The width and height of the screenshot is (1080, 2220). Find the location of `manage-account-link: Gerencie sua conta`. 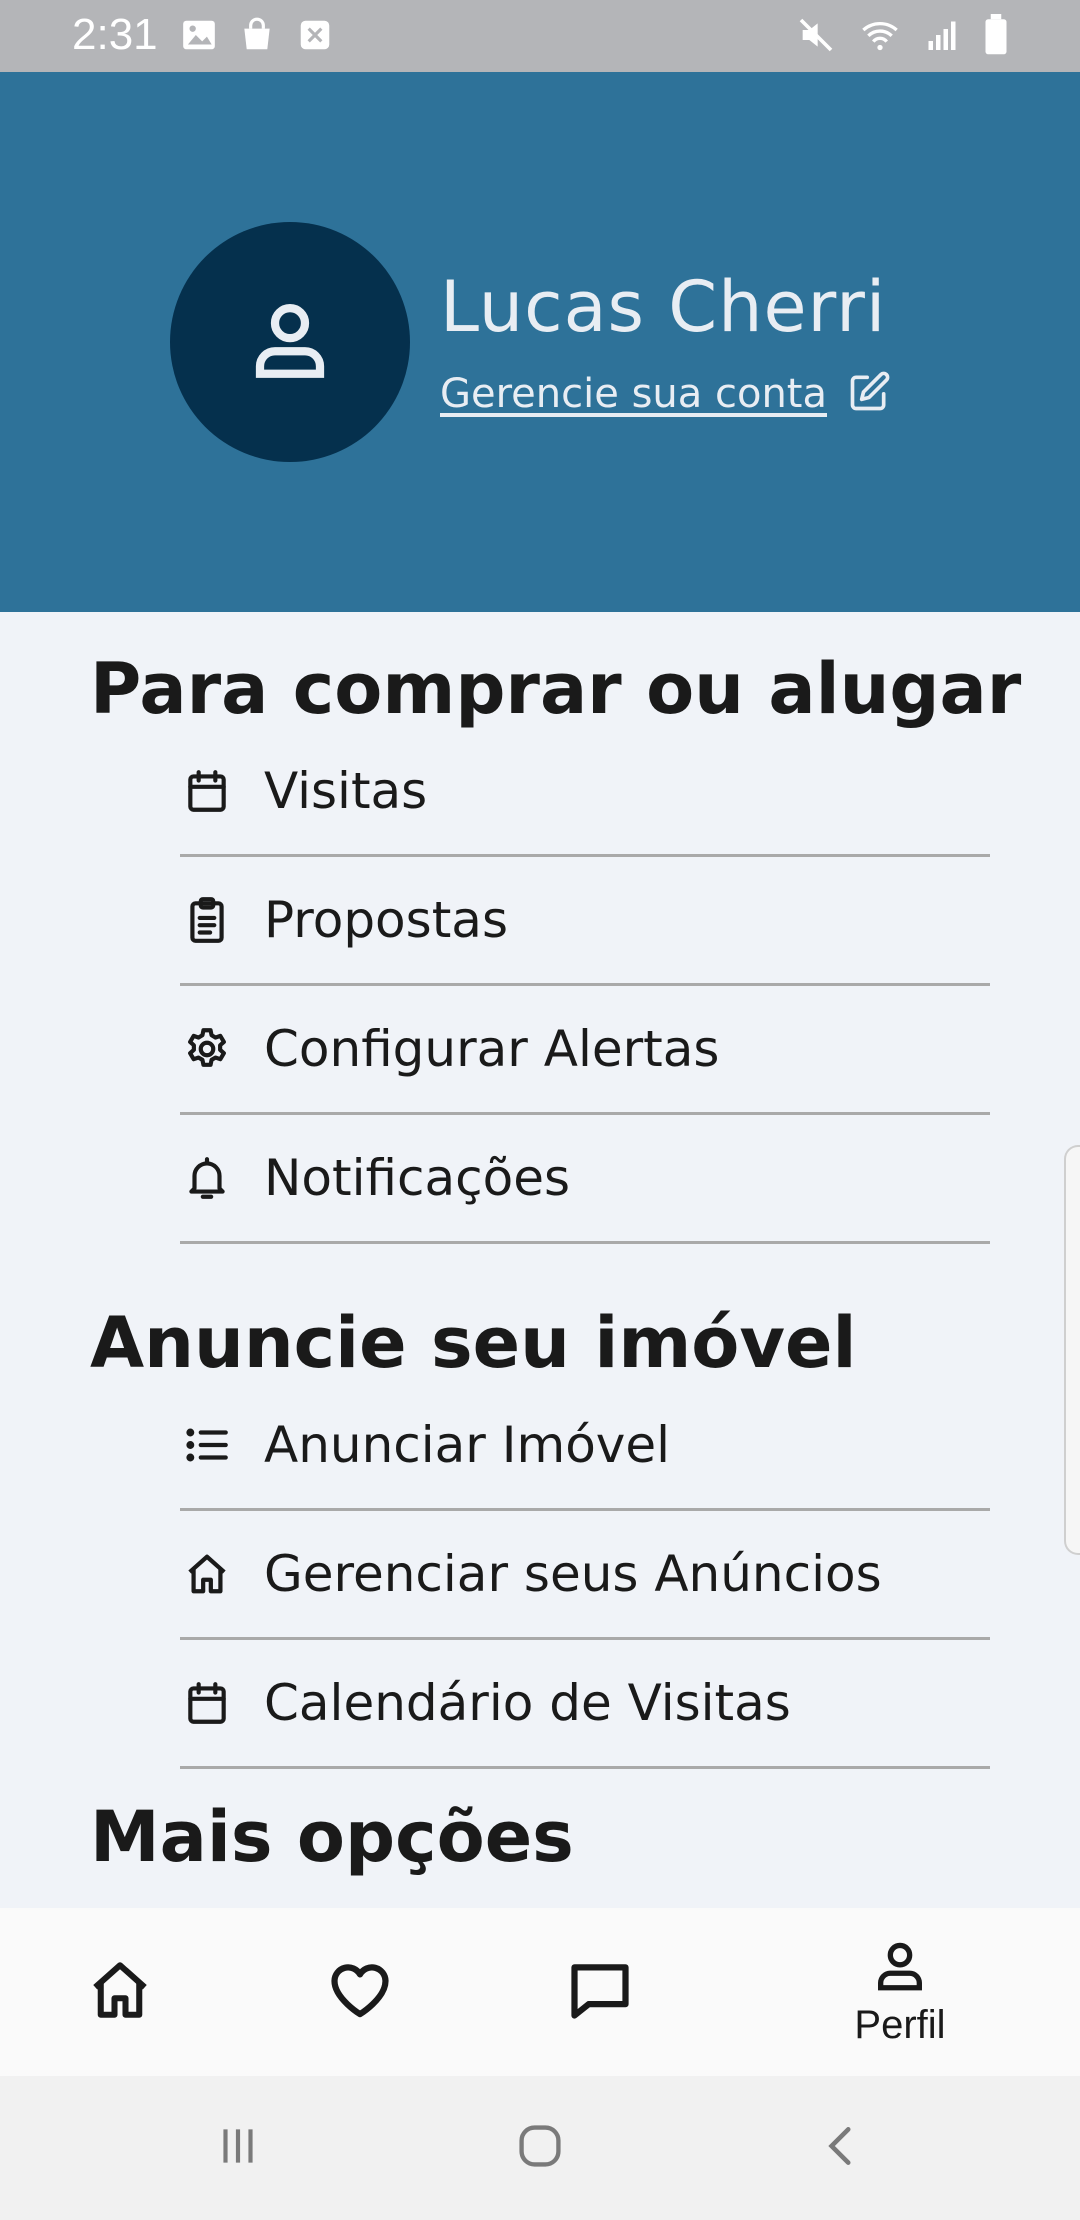

manage-account-link: Gerencie sua conta is located at coordinates (665, 394).